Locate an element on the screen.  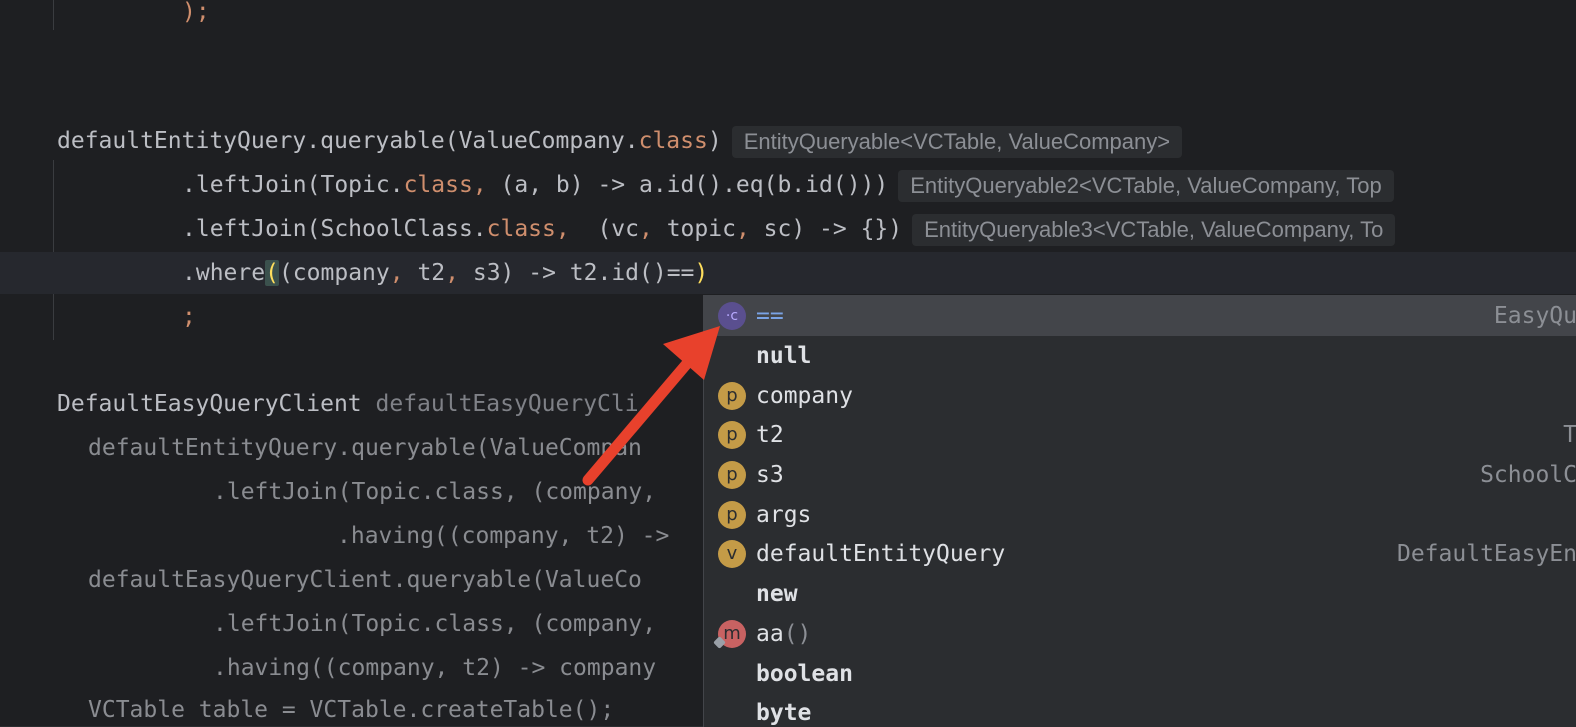
completion-item-name: s3 is located at coordinates (770, 475).